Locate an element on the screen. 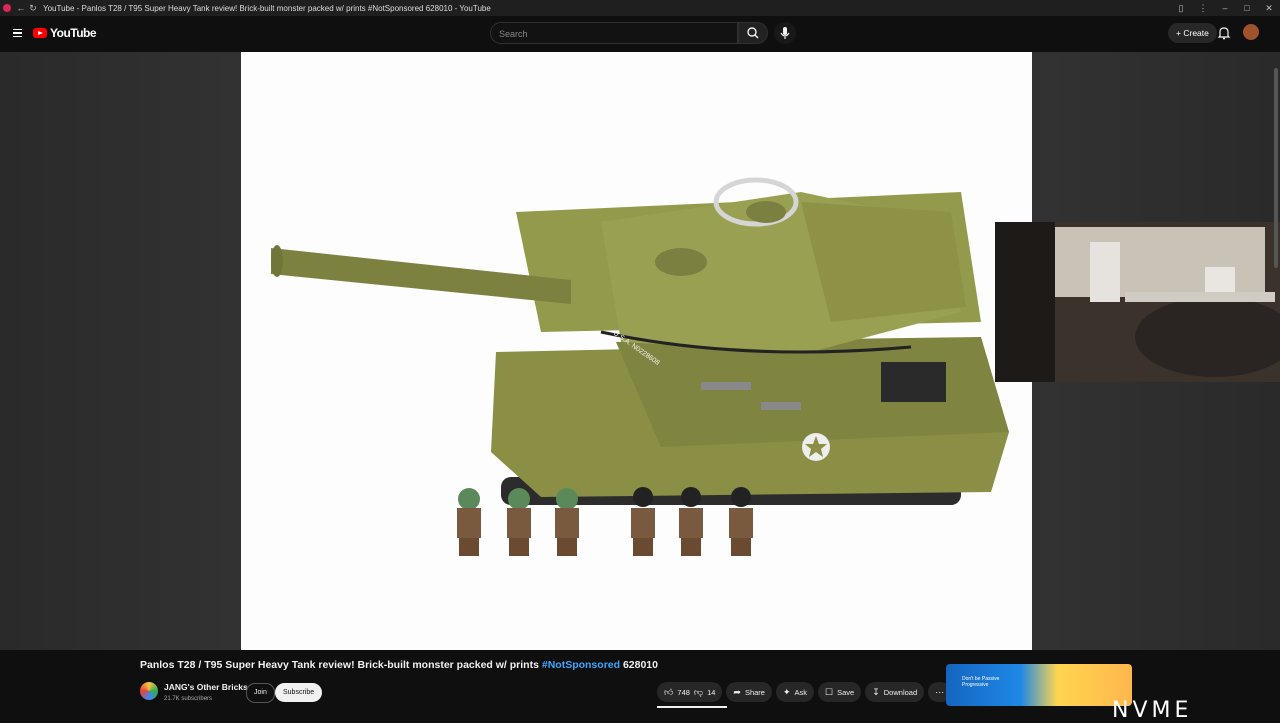 This screenshot has height=723, width=1280. close-icon: ✕ is located at coordinates (1269, 8).